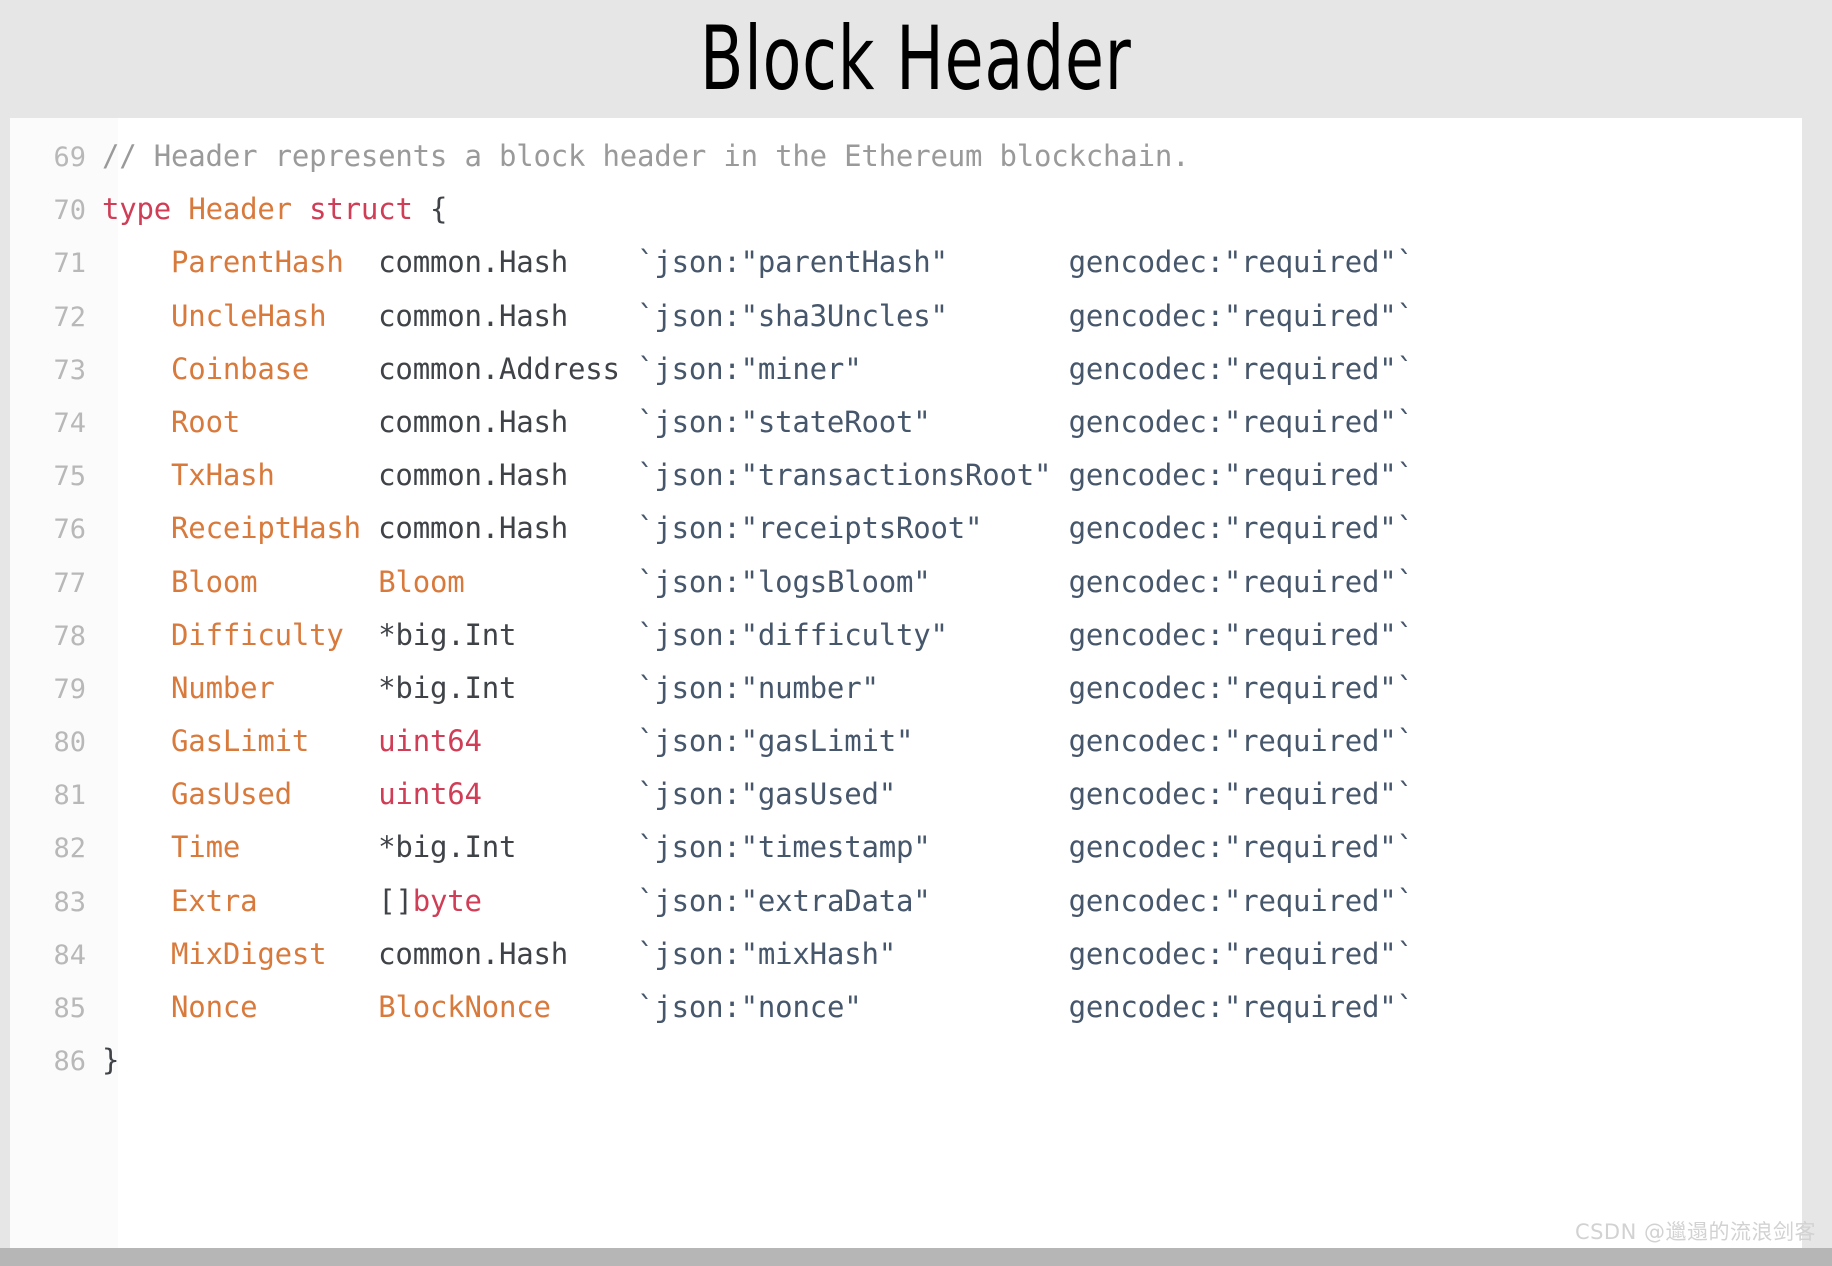 This screenshot has height=1266, width=1832. Describe the element at coordinates (1025, 741) in the screenshot. I see `code-token: `json:"gasLimit" gencodec:"required"`` at that location.